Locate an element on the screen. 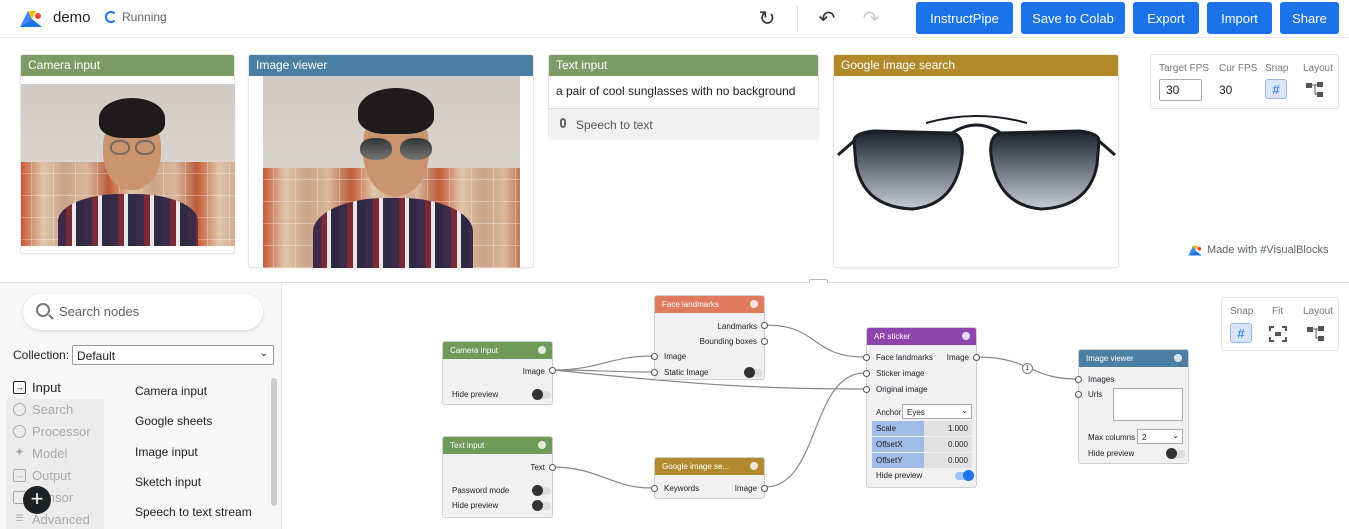  max-columns-select: 2 ⌄ is located at coordinates (1160, 436).